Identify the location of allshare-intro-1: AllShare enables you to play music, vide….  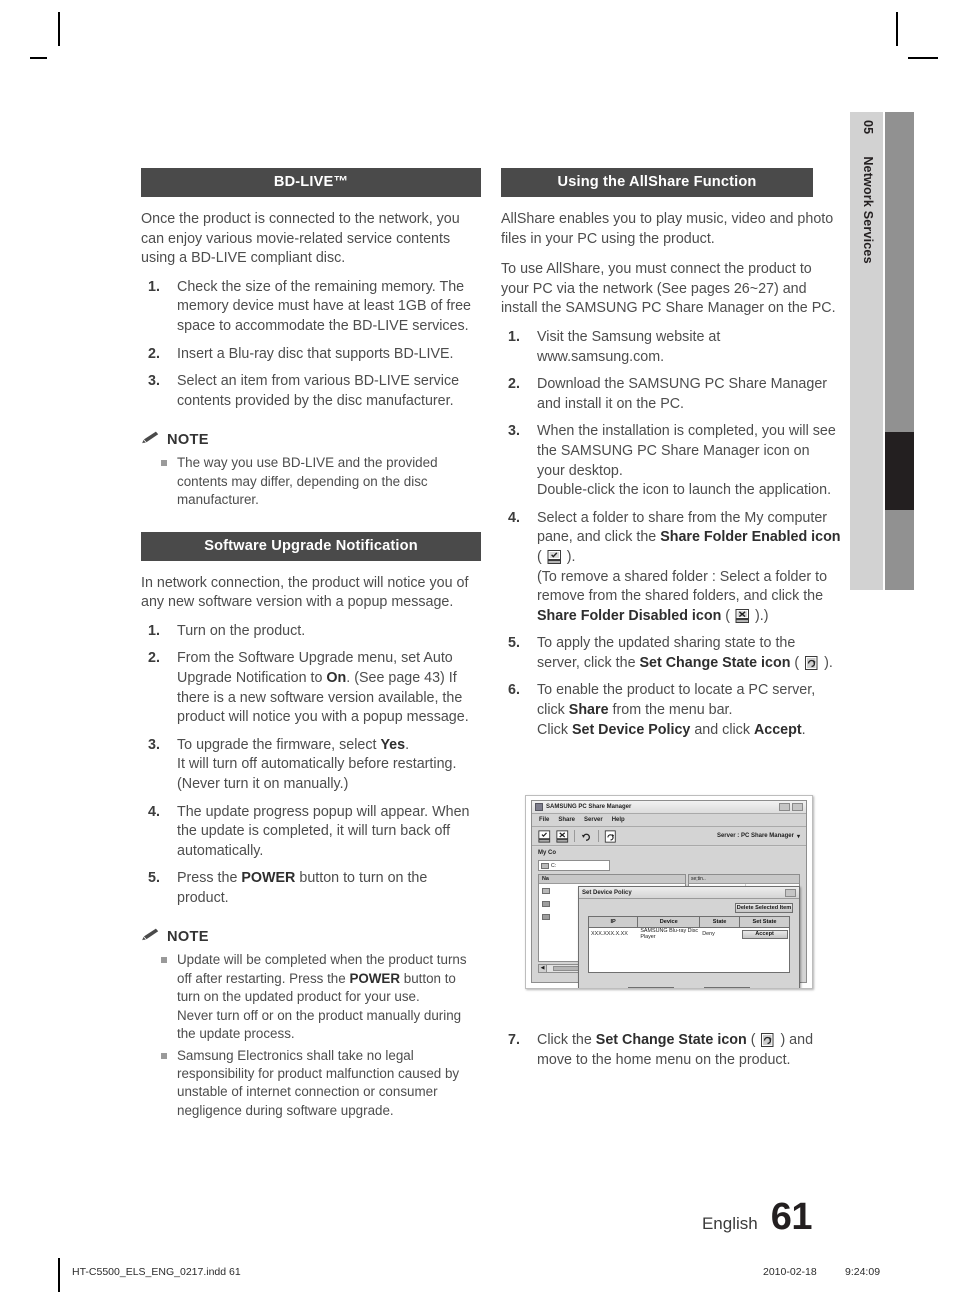
(667, 229).